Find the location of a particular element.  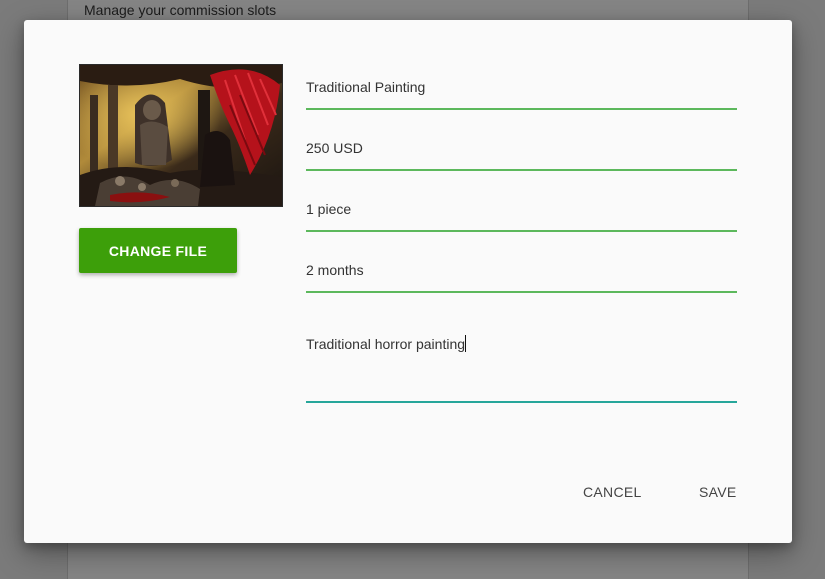

change-file-button: CHANGE FILE is located at coordinates (158, 250).